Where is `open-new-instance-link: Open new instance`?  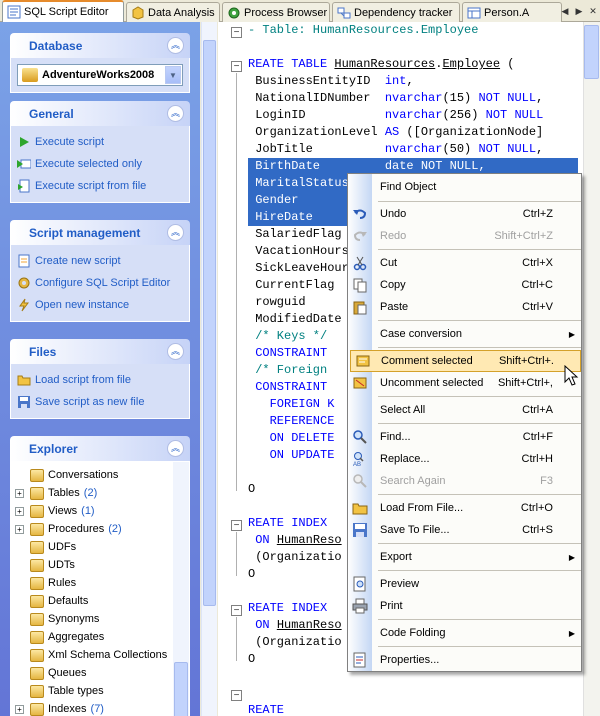
open-new-instance-link: Open new instance is located at coordinates (103, 305).